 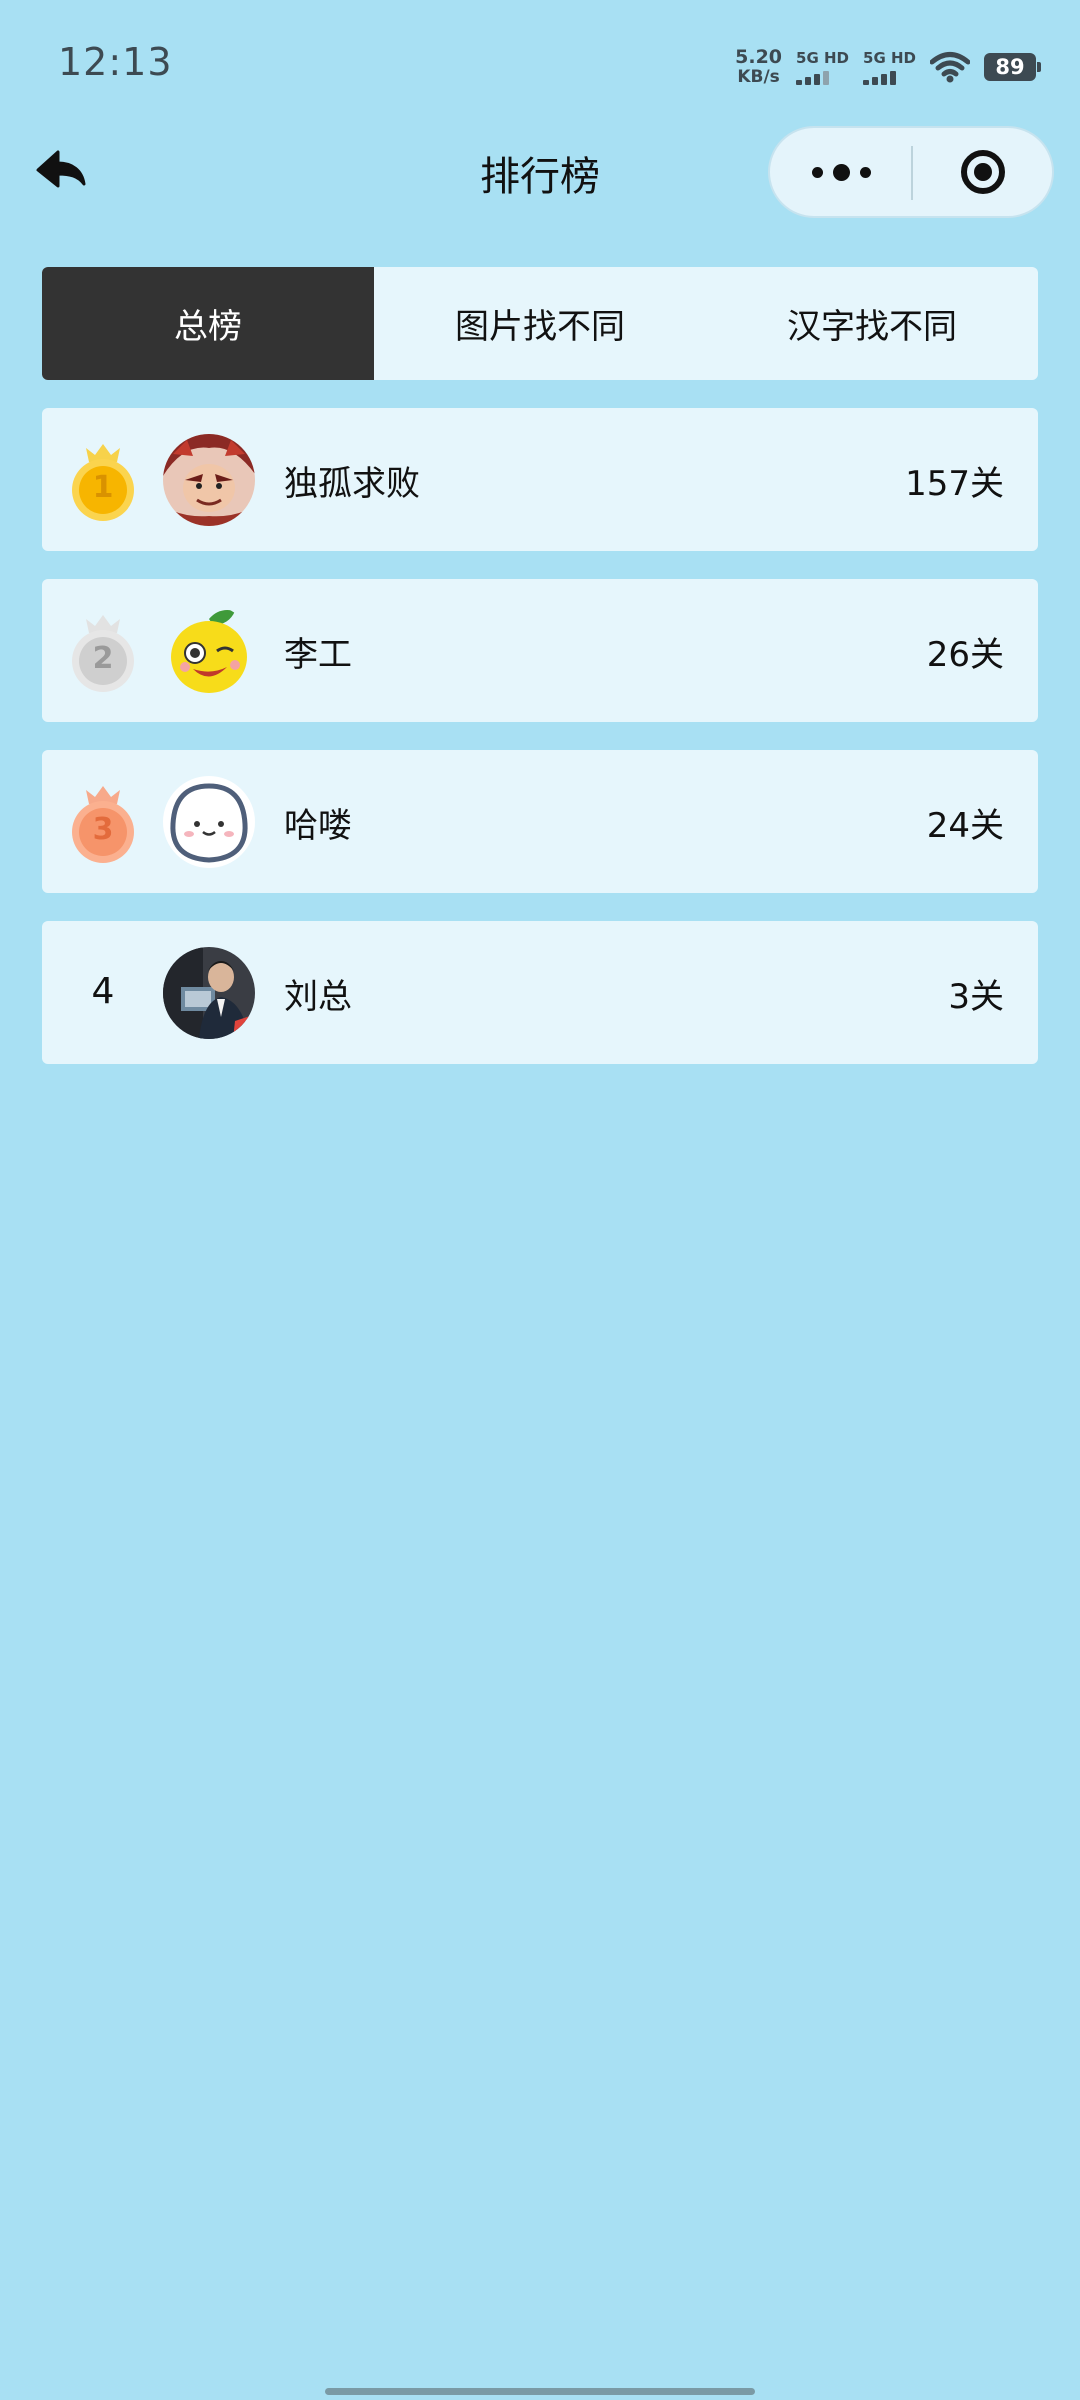 What do you see at coordinates (209, 993) in the screenshot?
I see `man-photo-avatar` at bounding box center [209, 993].